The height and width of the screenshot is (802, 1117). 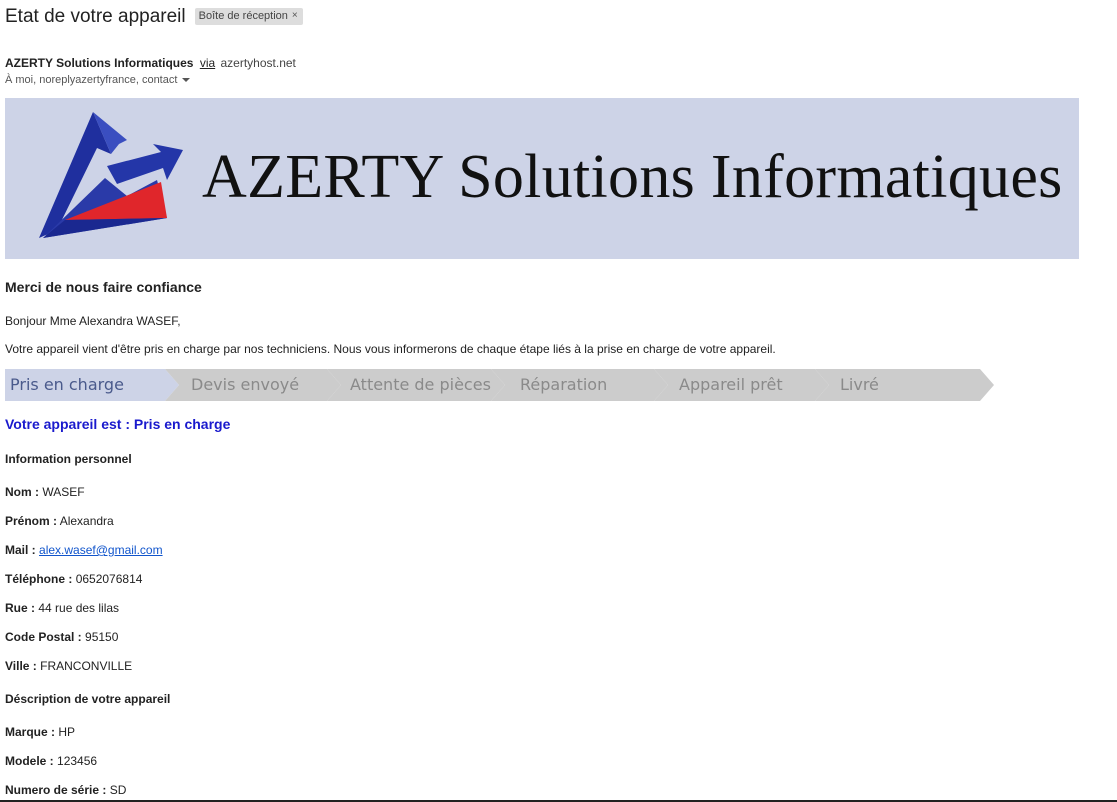 I want to click on field-label: Prénom :, so click(x=31, y=521).